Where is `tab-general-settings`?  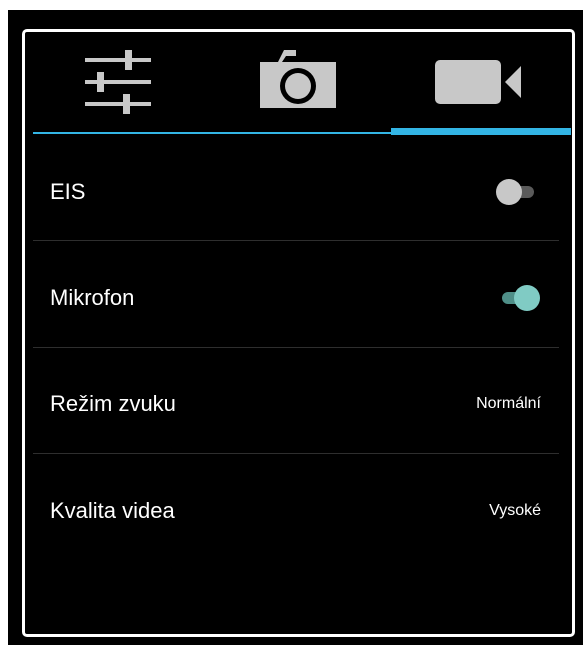
tab-general-settings is located at coordinates (120, 82).